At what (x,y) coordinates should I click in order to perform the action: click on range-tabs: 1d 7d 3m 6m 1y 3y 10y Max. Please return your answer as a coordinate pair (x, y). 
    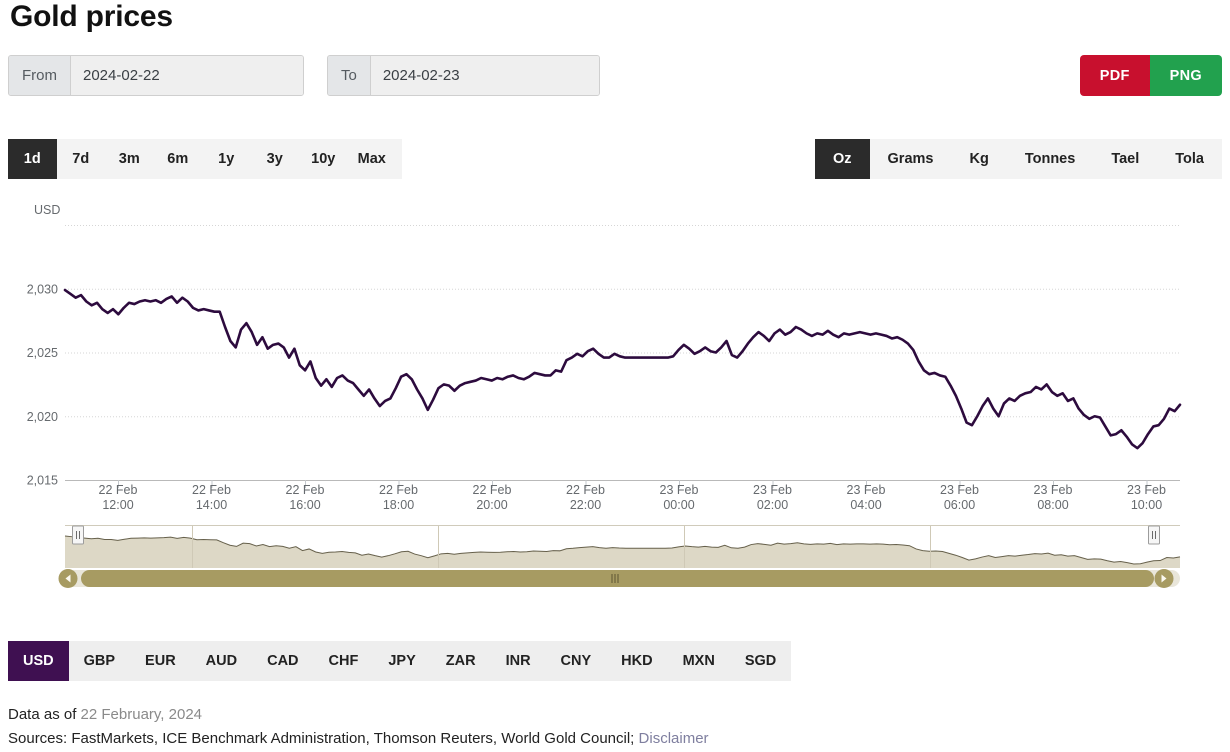
    Looking at the image, I should click on (205, 159).